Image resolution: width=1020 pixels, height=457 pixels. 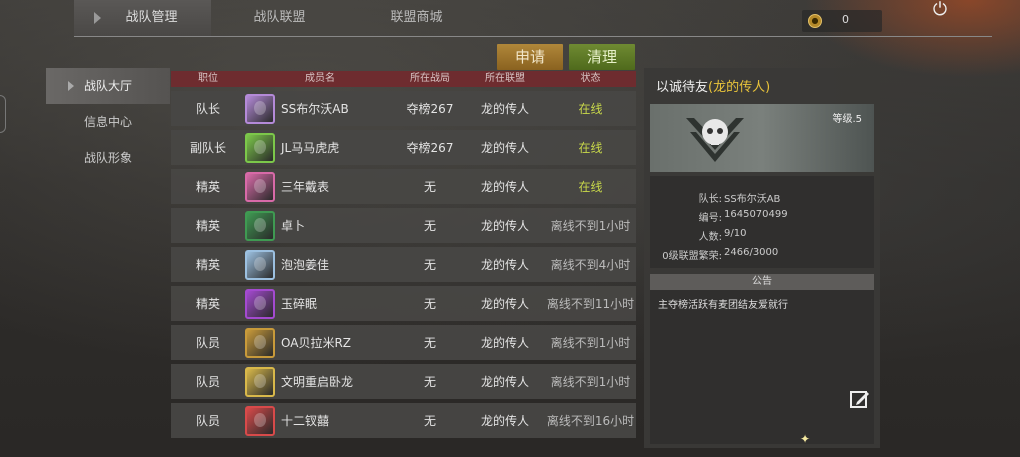 I want to click on nav-label: 信息中心, so click(x=108, y=122).